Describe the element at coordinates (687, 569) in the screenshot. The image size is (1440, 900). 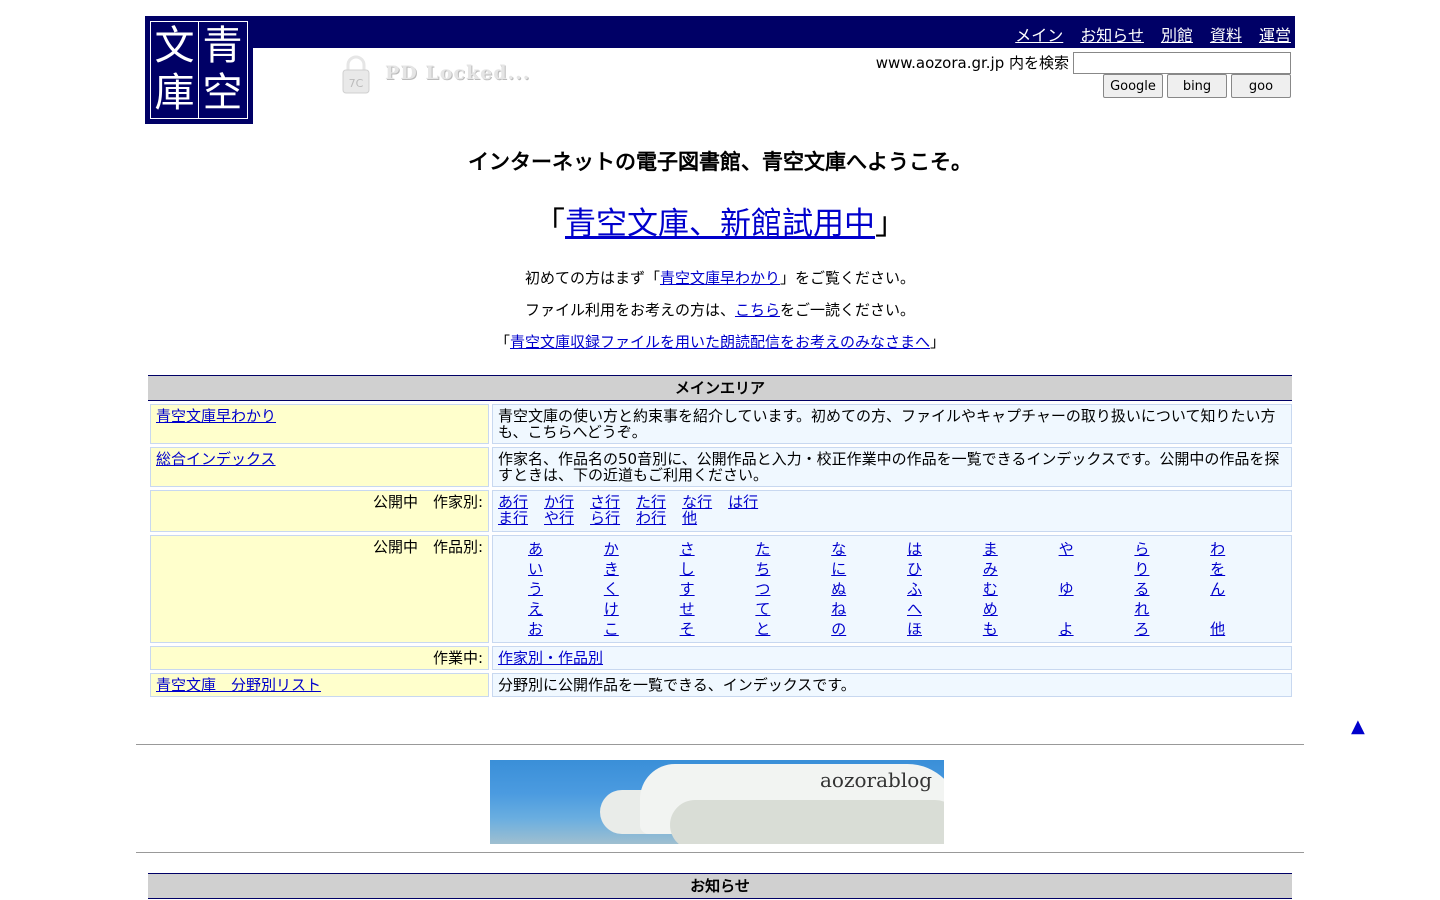
I see `kana-link: し` at that location.